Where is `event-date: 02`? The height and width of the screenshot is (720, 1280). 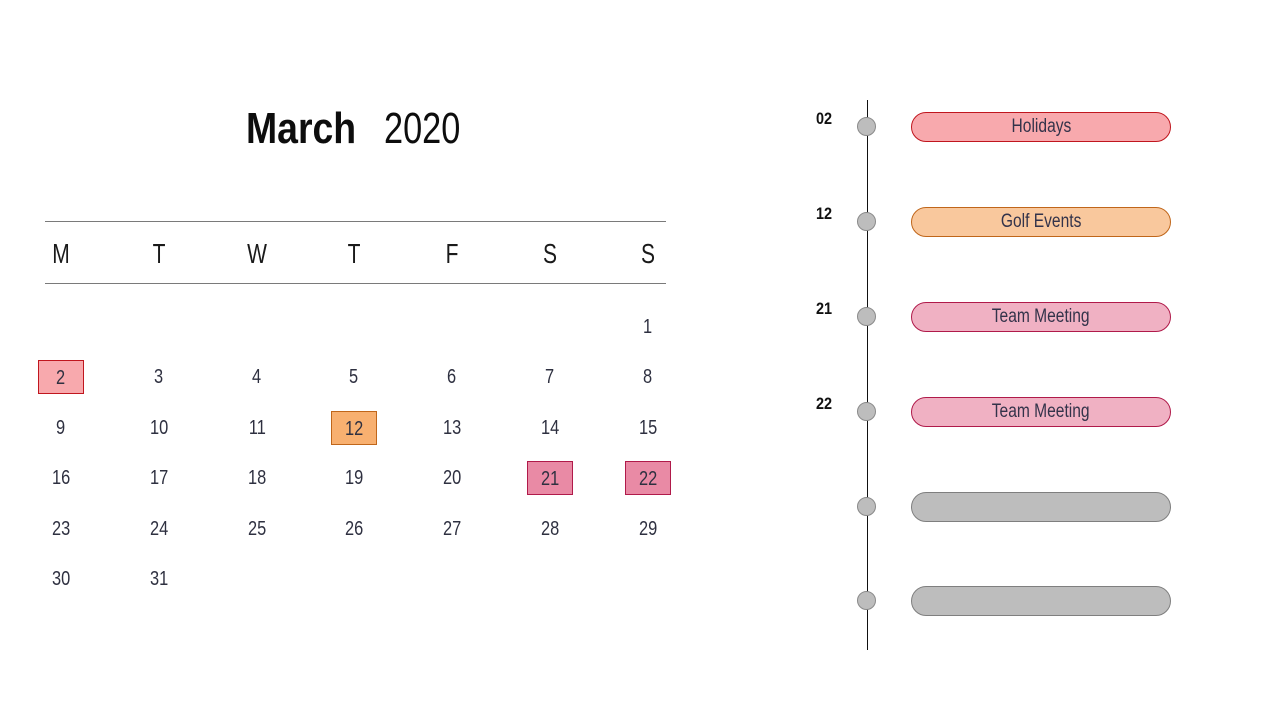
event-date: 02 is located at coordinates (824, 118).